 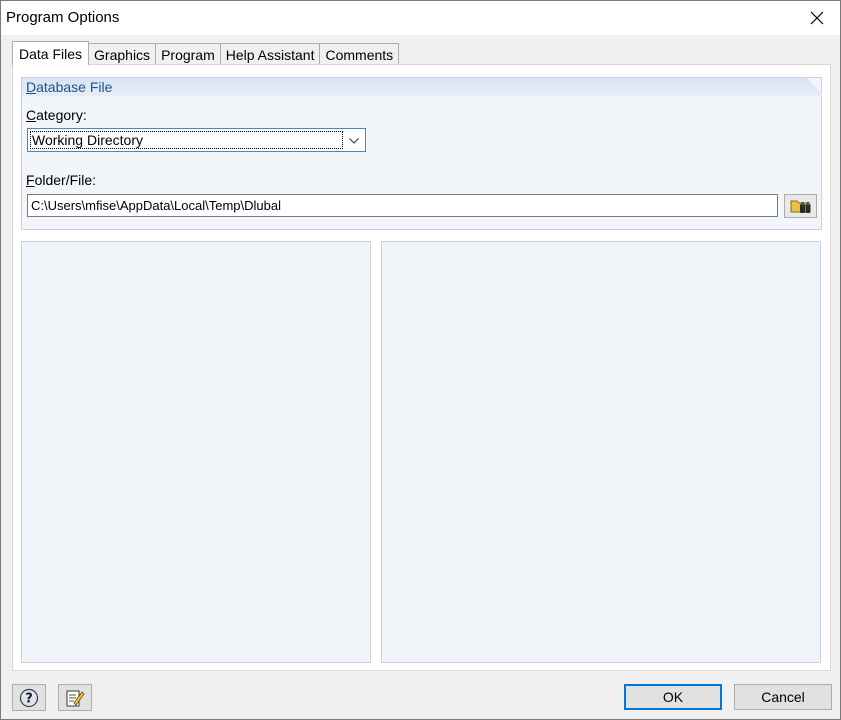 I want to click on tab-data-files: Data Files, so click(x=51, y=53).